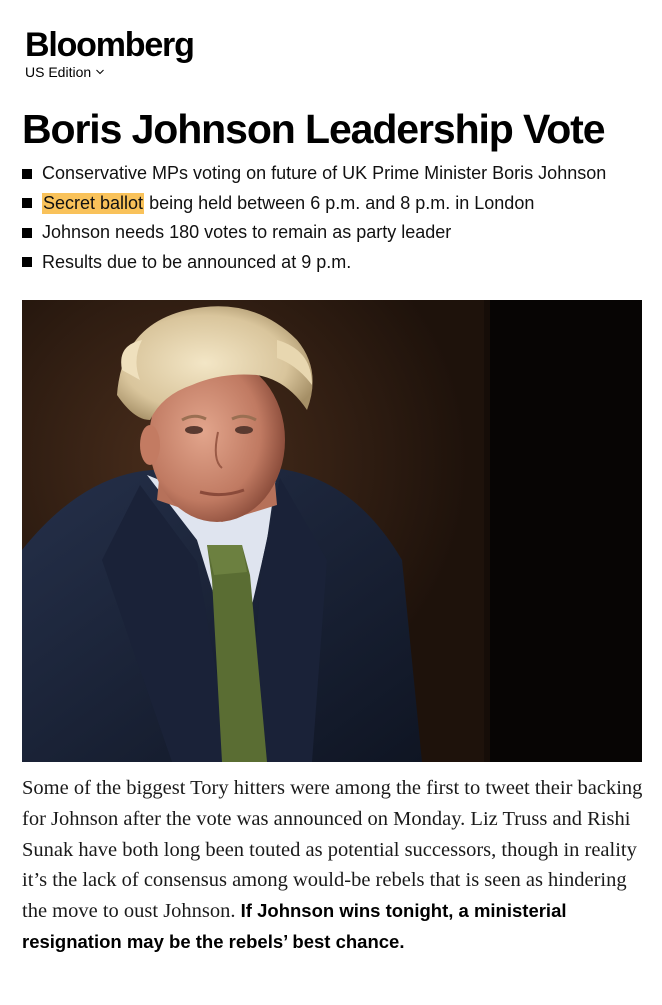 The width and height of the screenshot is (662, 1005). Describe the element at coordinates (197, 261) in the screenshot. I see `key-point-text: Results due to be announced at 9 p.m.` at that location.